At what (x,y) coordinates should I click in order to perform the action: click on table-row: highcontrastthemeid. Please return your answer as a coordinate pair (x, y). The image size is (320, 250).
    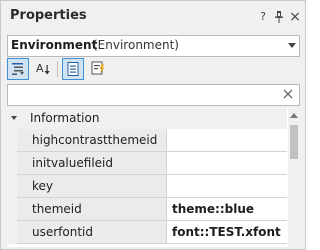
    Looking at the image, I should click on (147, 140).